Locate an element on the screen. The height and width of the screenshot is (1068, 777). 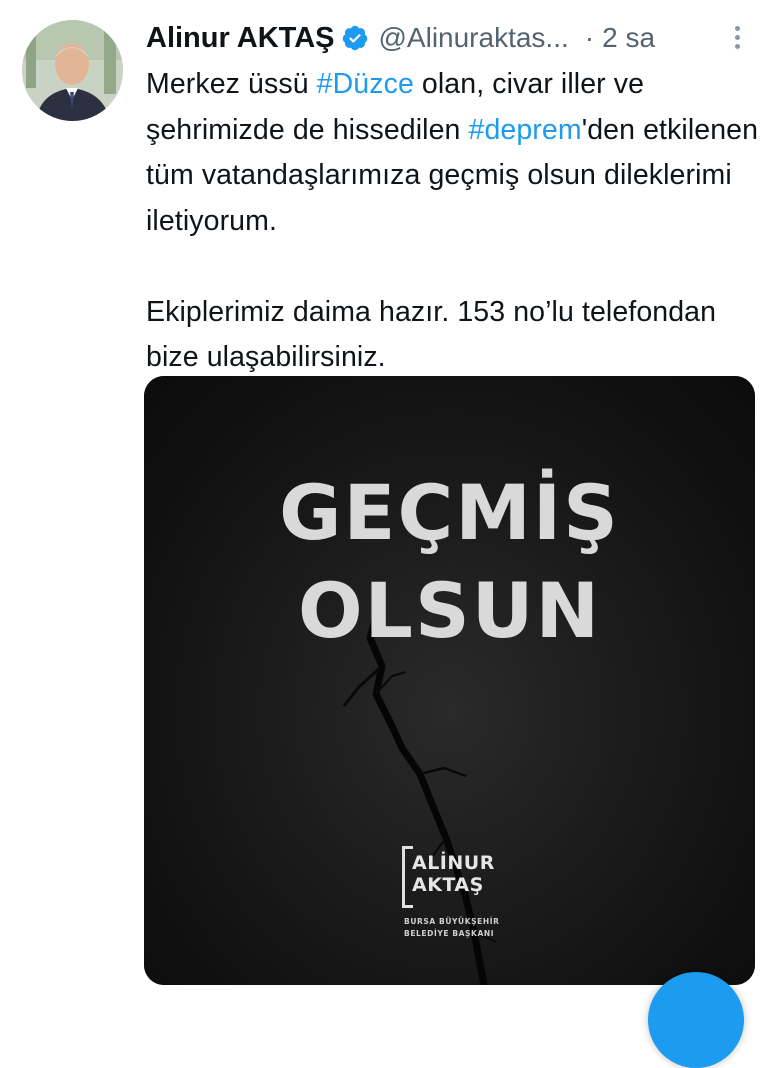
logo-subtitle-line2: BELEDİYE BAŞKANI is located at coordinates (449, 933).